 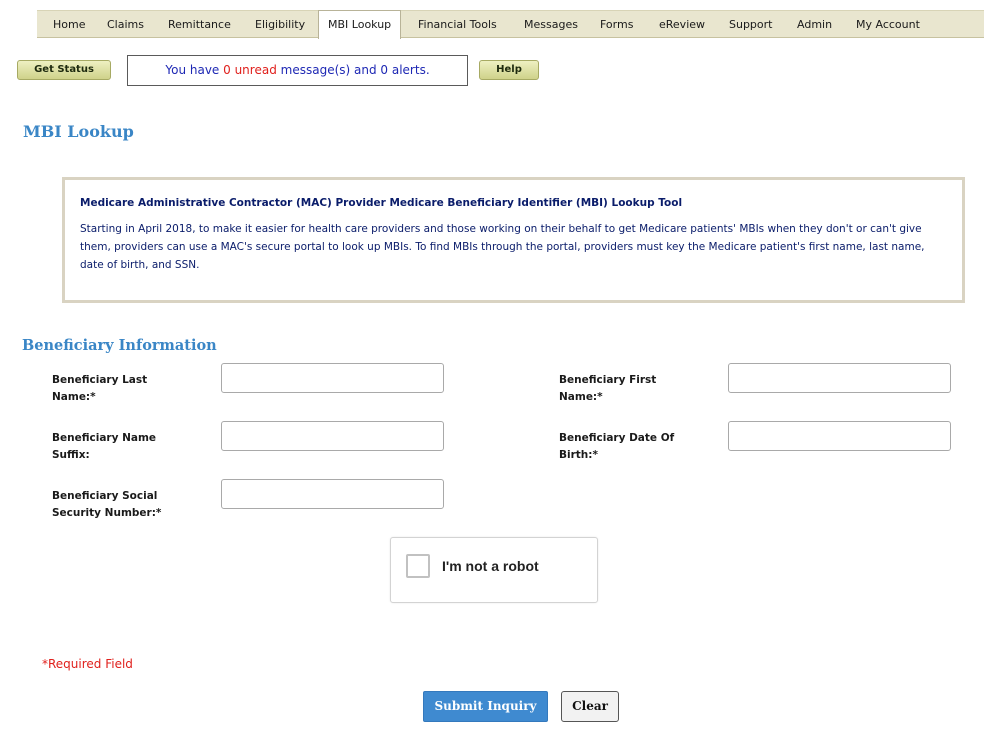 What do you see at coordinates (125, 24) in the screenshot?
I see `tab-claims: Claims` at bounding box center [125, 24].